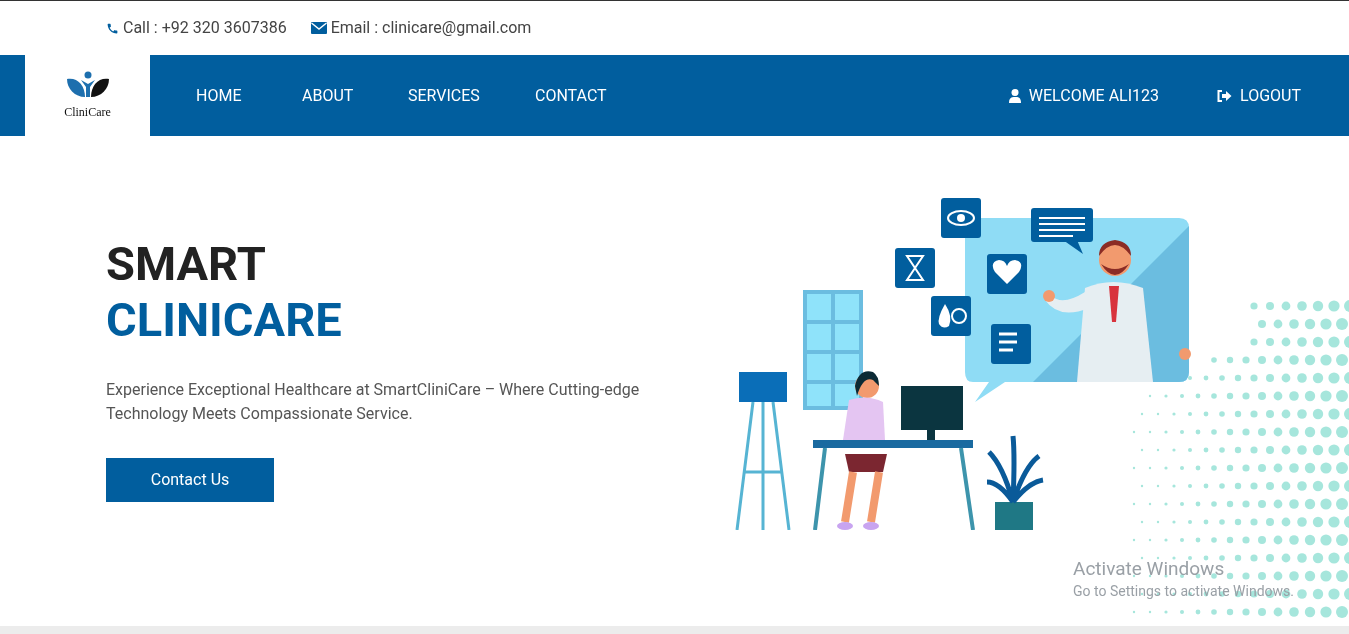 The image size is (1349, 634). What do you see at coordinates (186, 264) in the screenshot?
I see `hero-title: SMART` at bounding box center [186, 264].